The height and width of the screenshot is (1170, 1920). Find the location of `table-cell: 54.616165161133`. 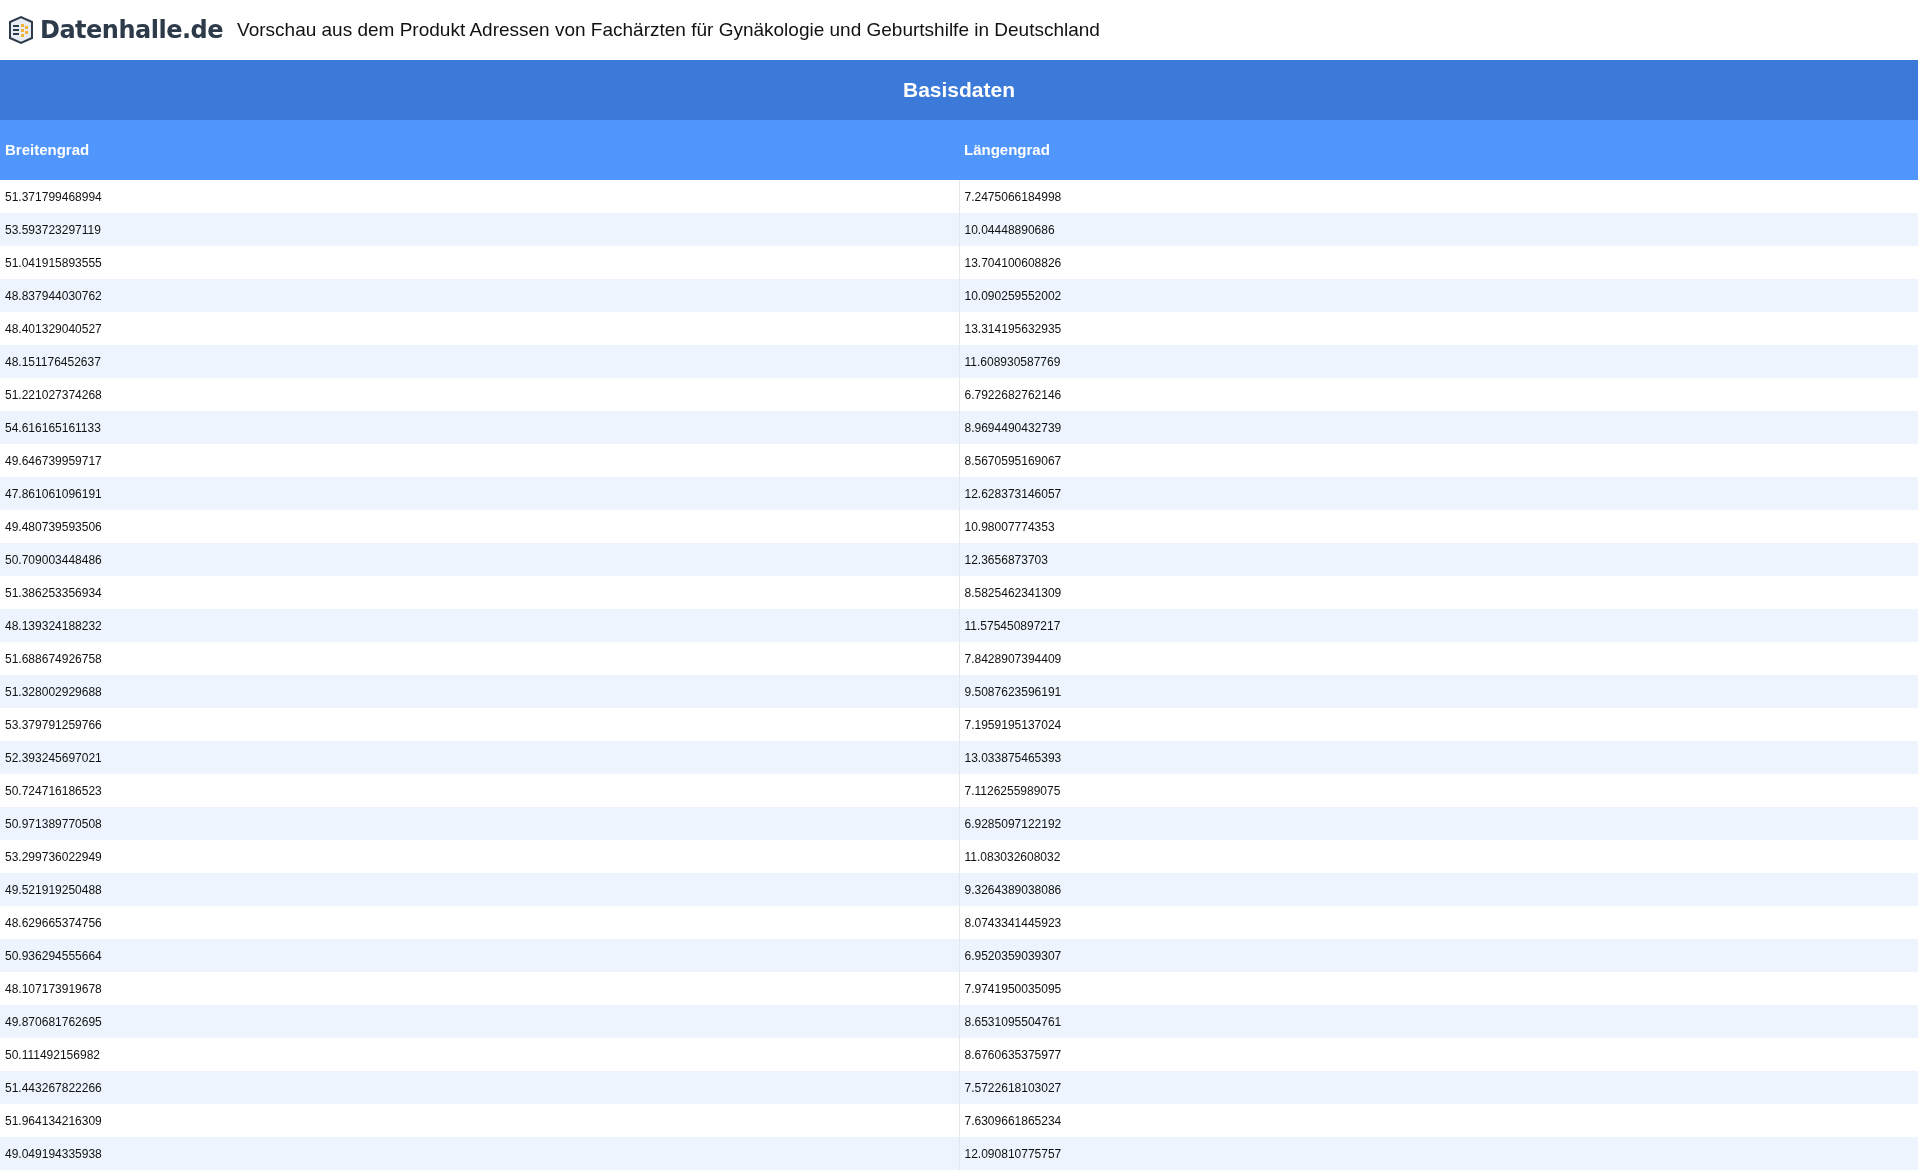

table-cell: 54.616165161133 is located at coordinates (479, 427).